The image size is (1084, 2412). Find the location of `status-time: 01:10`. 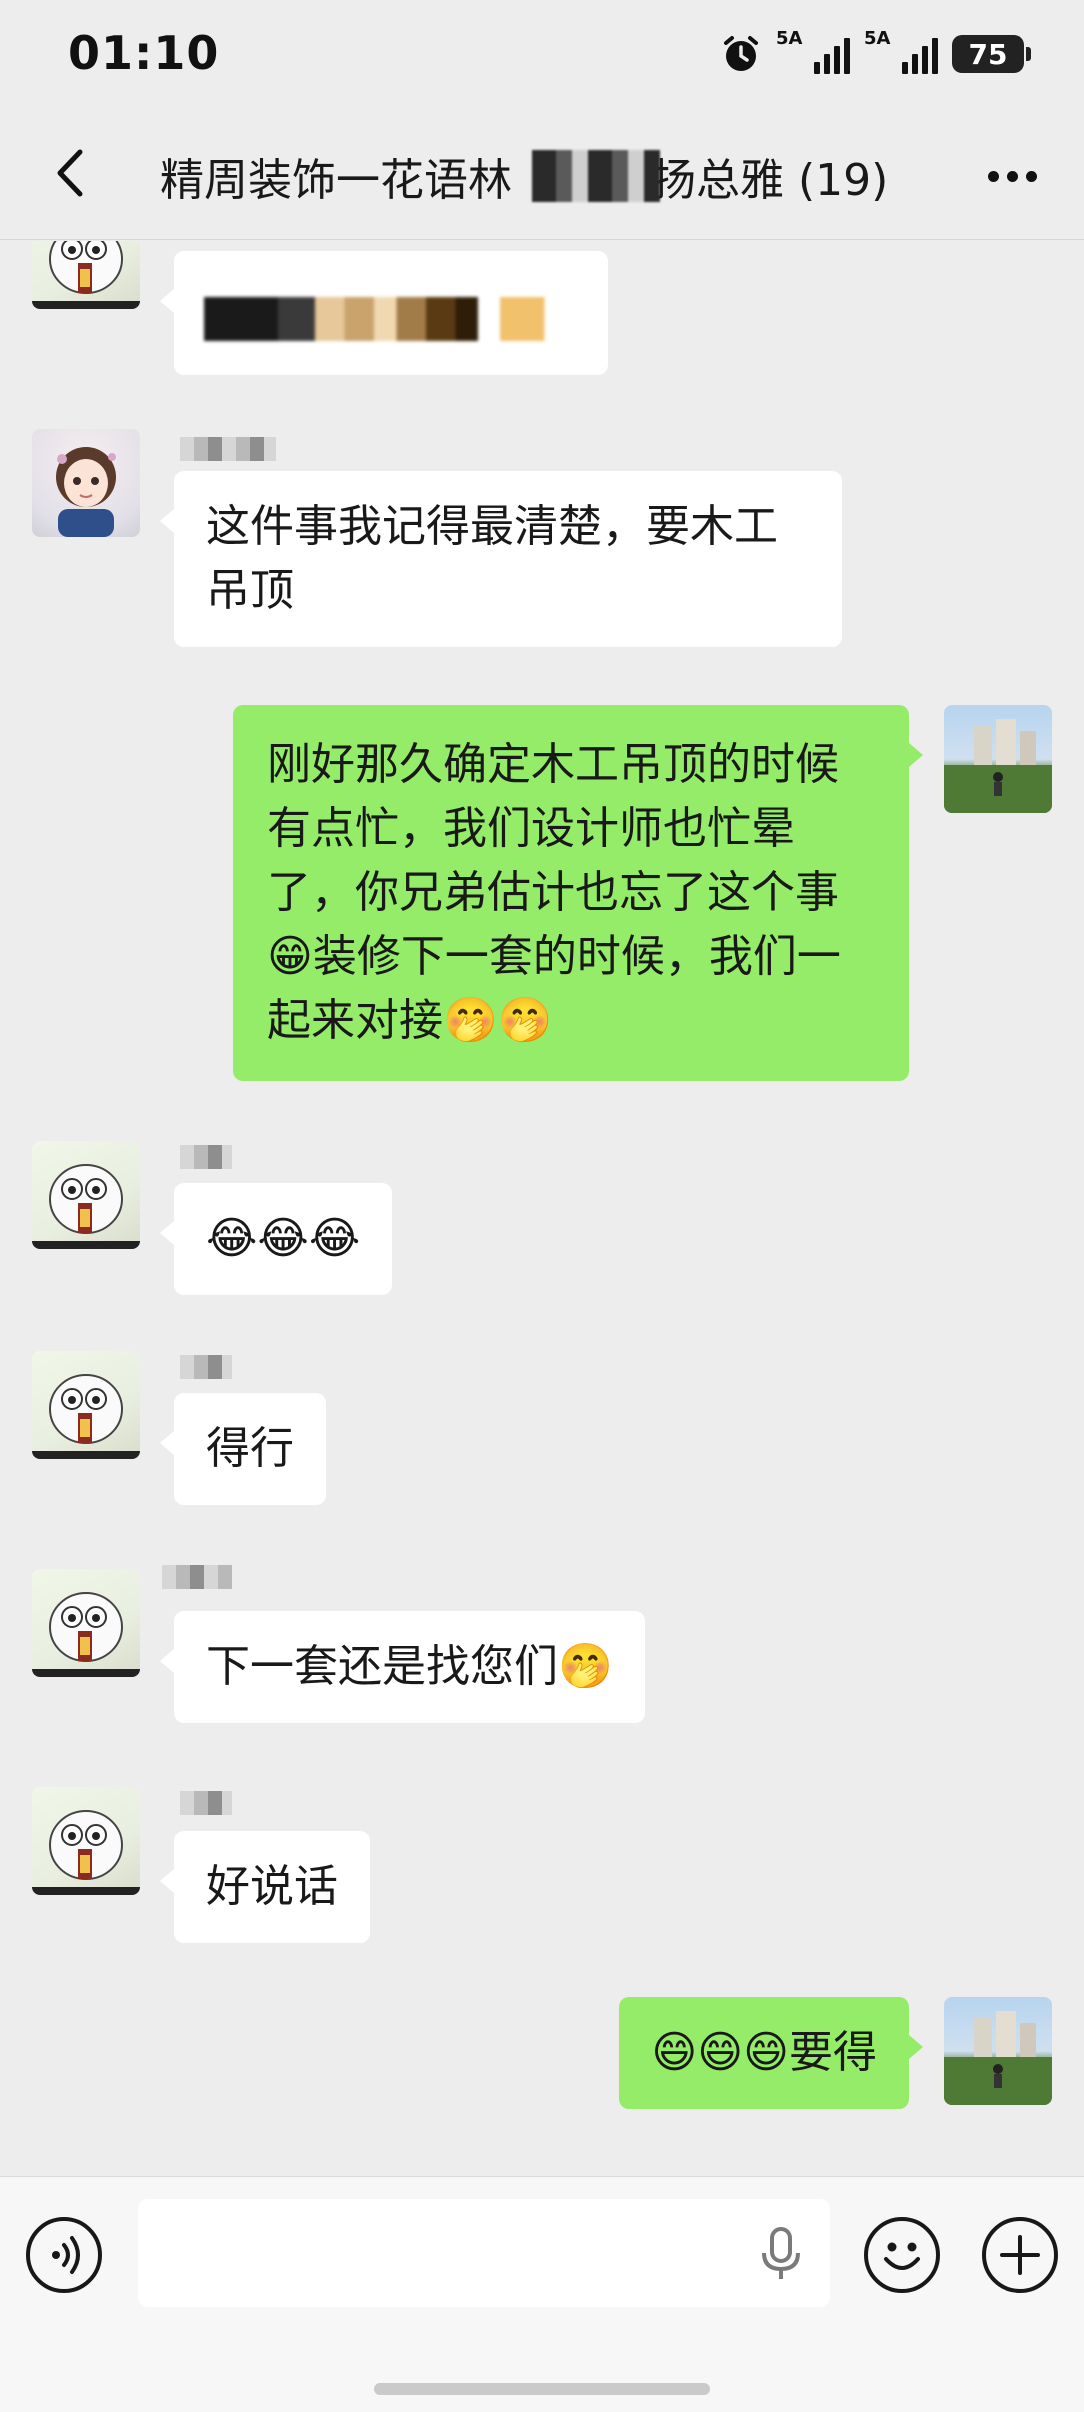

status-time: 01:10 is located at coordinates (144, 53).